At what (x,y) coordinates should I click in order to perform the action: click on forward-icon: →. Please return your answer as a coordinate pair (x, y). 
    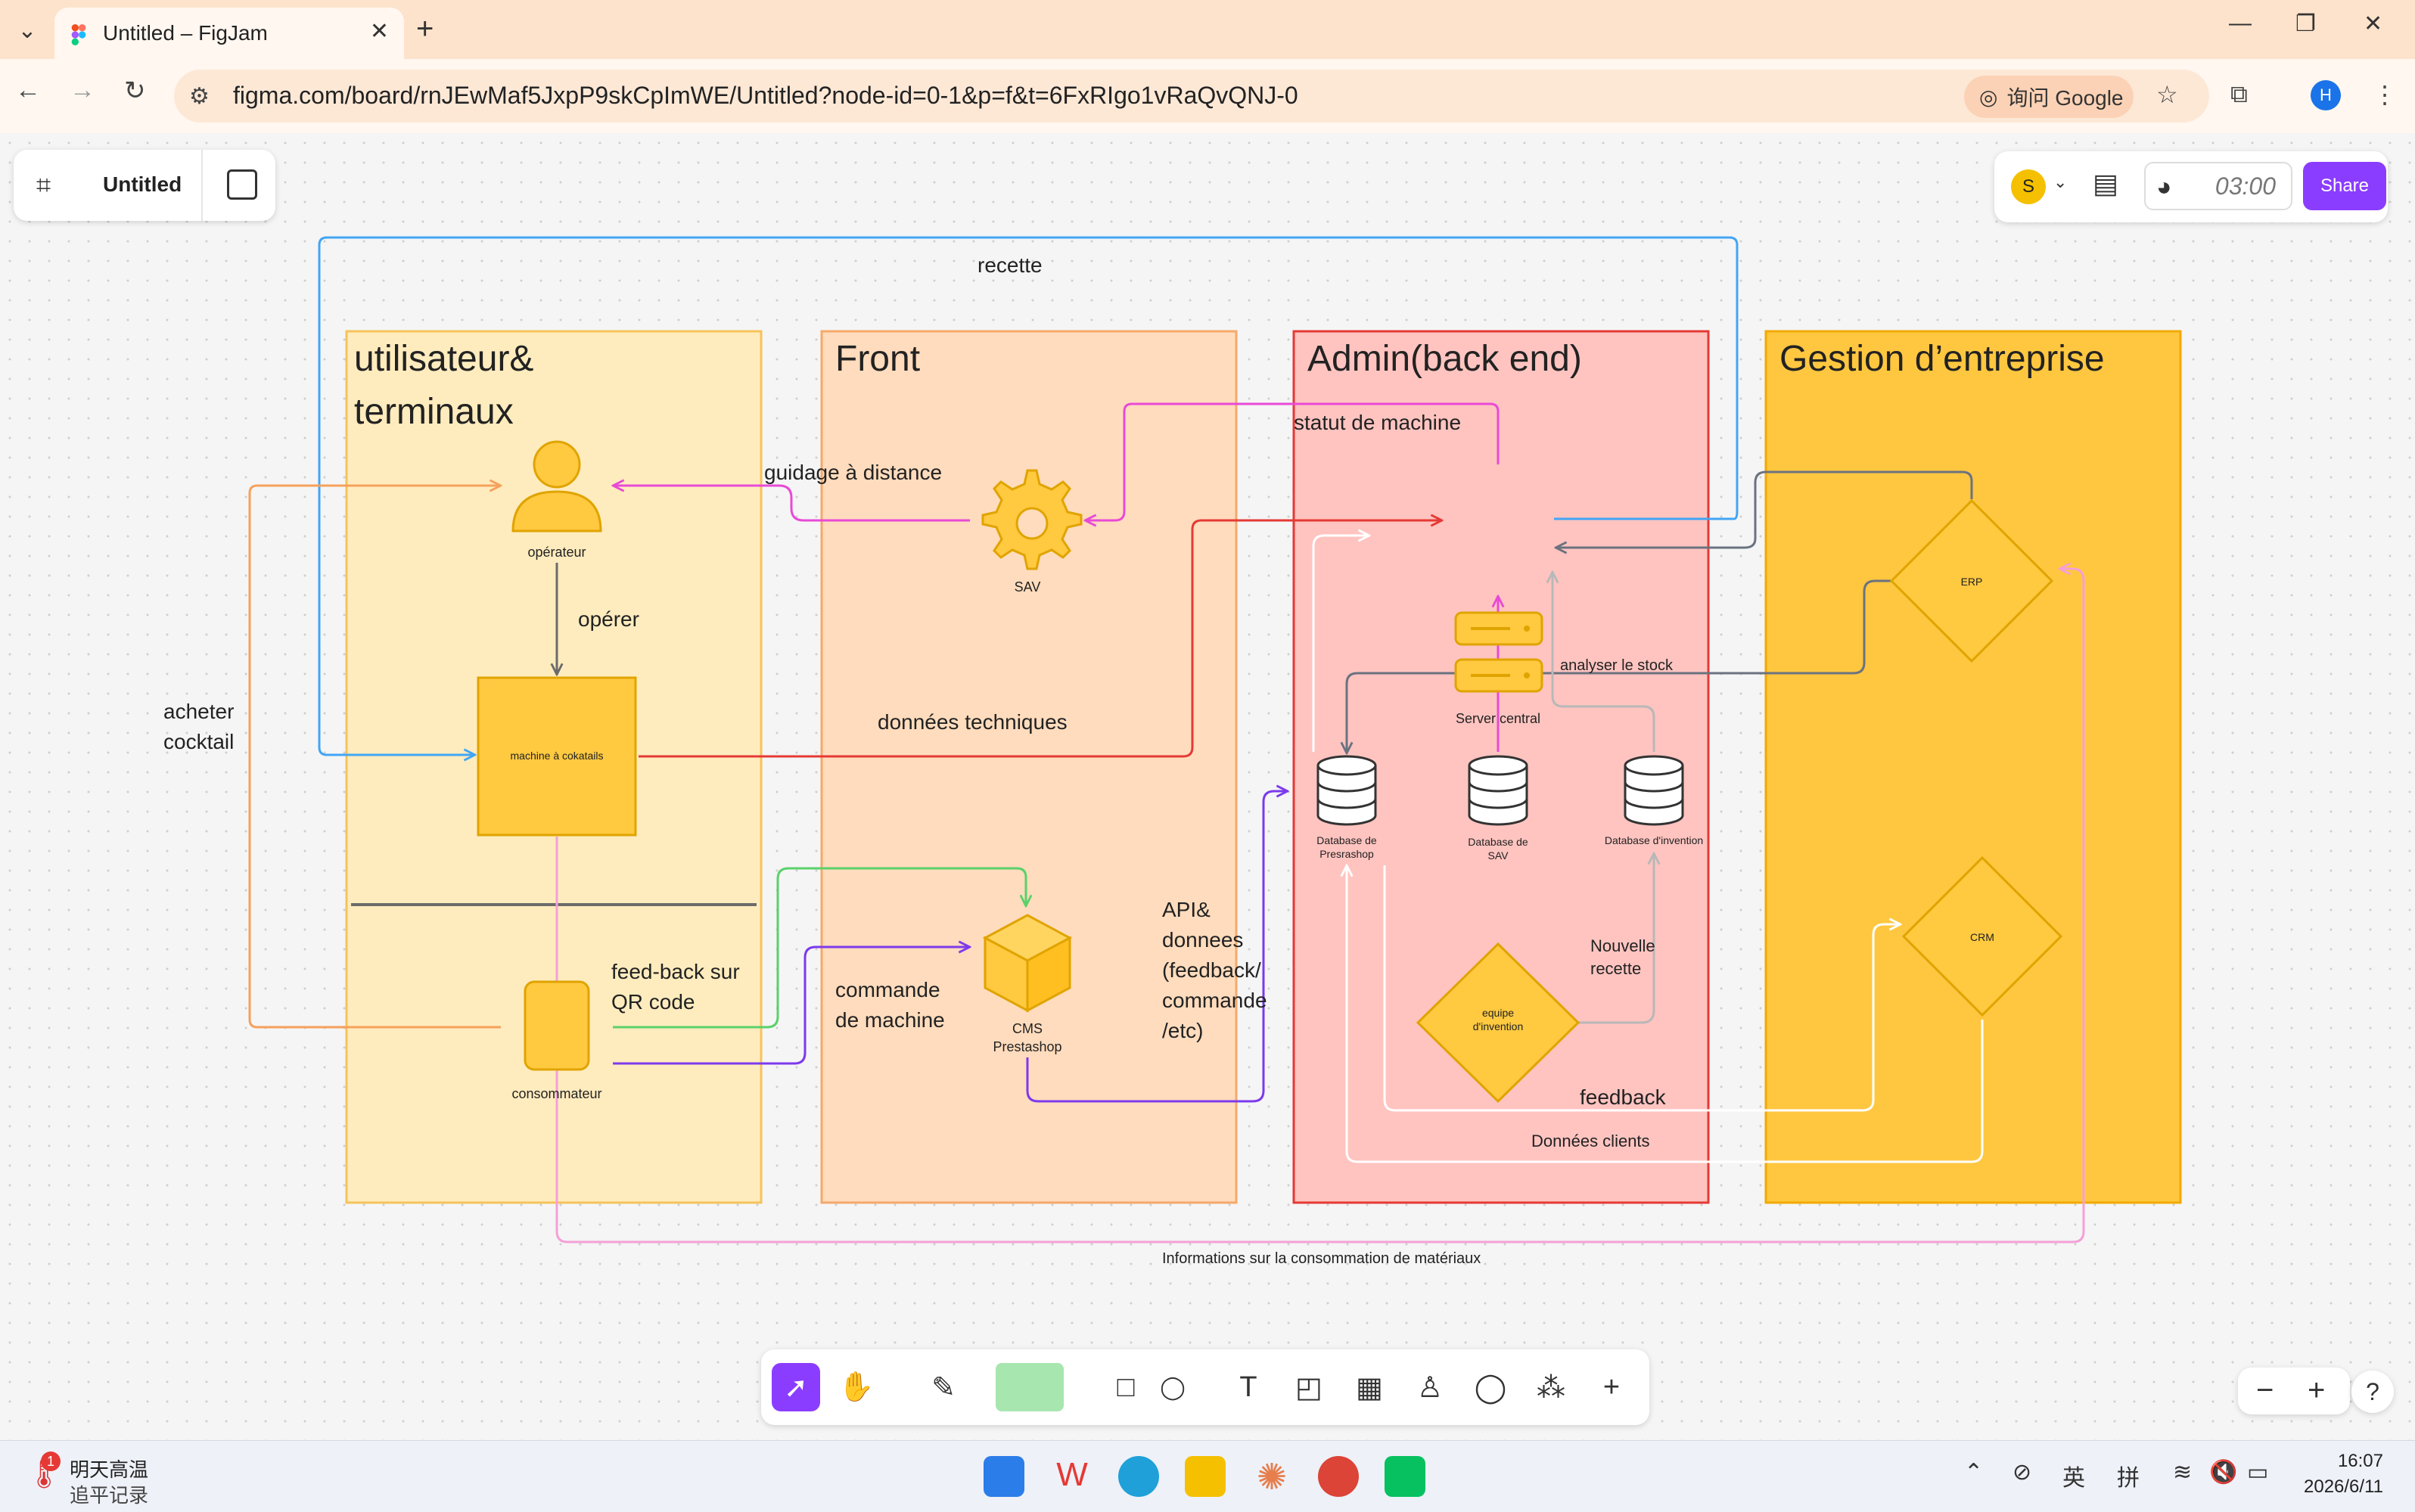
    Looking at the image, I should click on (82, 90).